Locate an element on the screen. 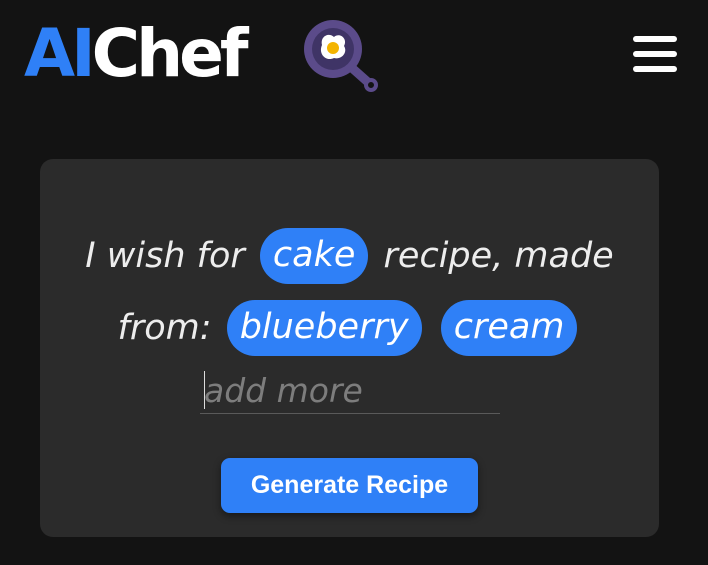 The height and width of the screenshot is (565, 708). ingredient-chip: cream is located at coordinates (509, 328).